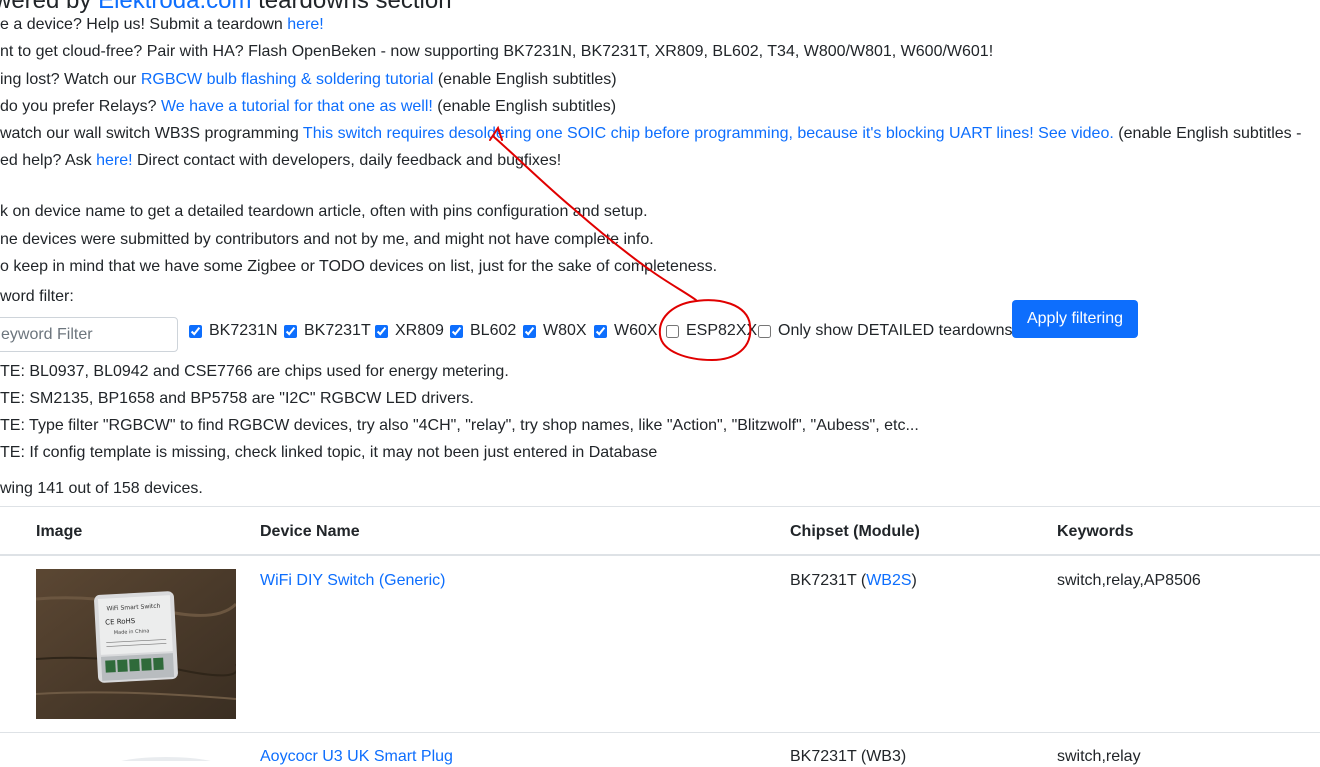 Image resolution: width=1320 pixels, height=767 pixels. Describe the element at coordinates (483, 331) in the screenshot. I see `chip-filter-bl602: BL602` at that location.